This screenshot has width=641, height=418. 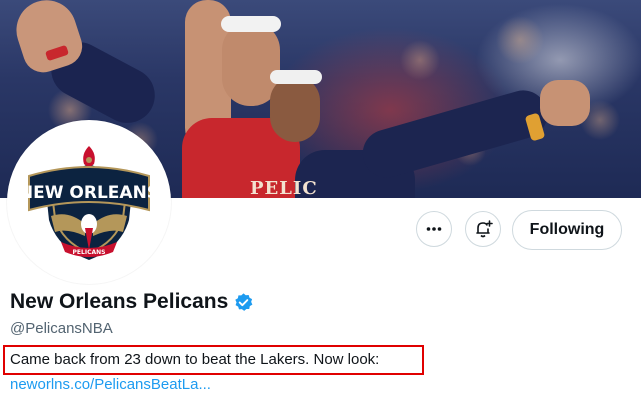 I want to click on more-options-button, so click(x=434, y=229).